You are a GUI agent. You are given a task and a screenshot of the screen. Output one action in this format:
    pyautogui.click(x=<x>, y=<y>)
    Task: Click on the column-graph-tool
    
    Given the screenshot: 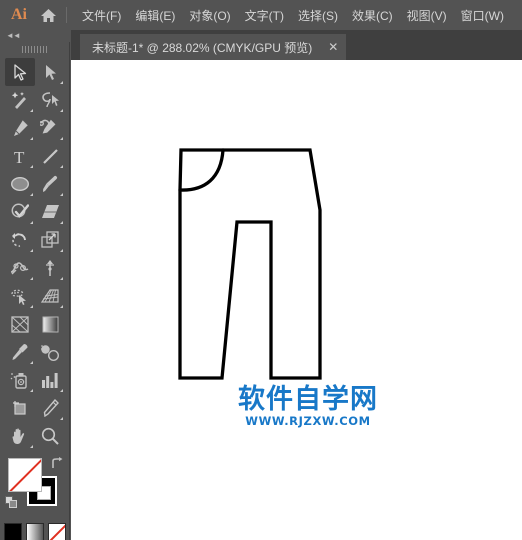 What is the action you would take?
    pyautogui.click(x=50, y=380)
    